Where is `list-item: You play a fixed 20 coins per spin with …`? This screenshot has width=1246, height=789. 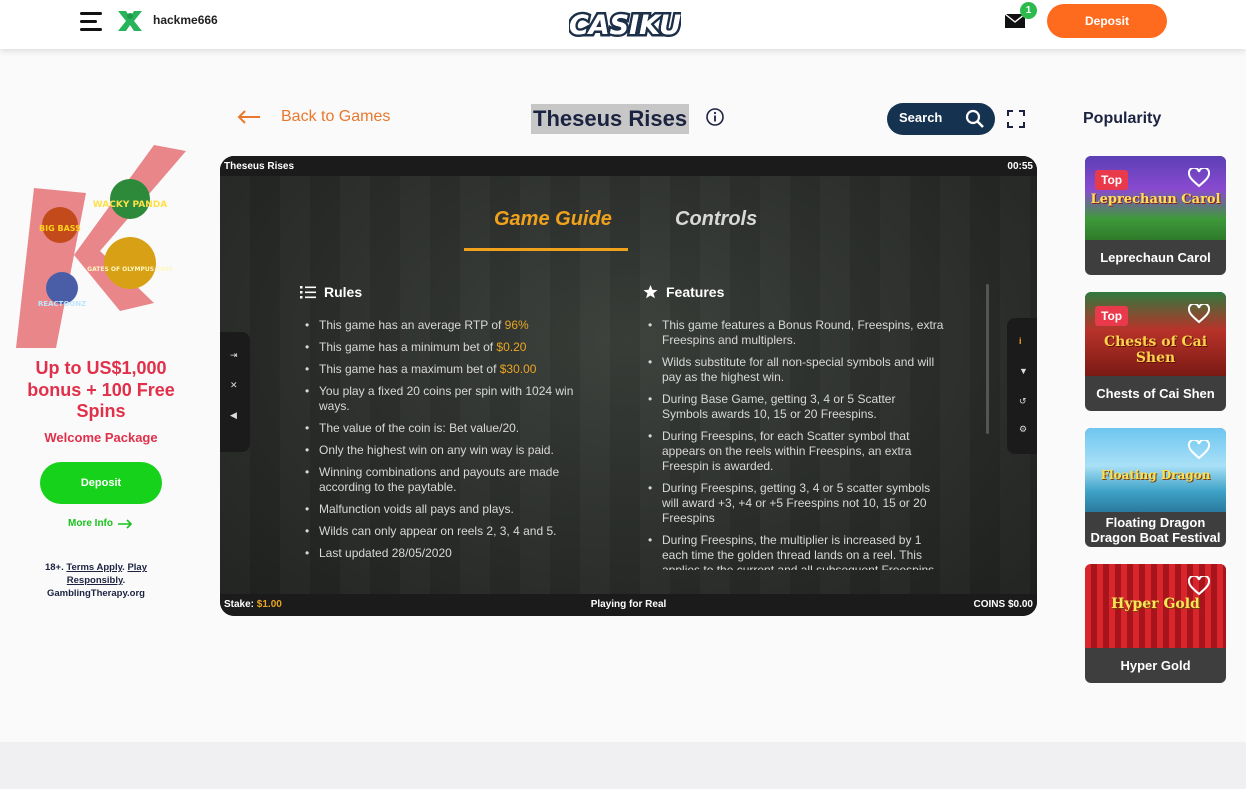 list-item: You play a fixed 20 coins per spin with … is located at coordinates (446, 399).